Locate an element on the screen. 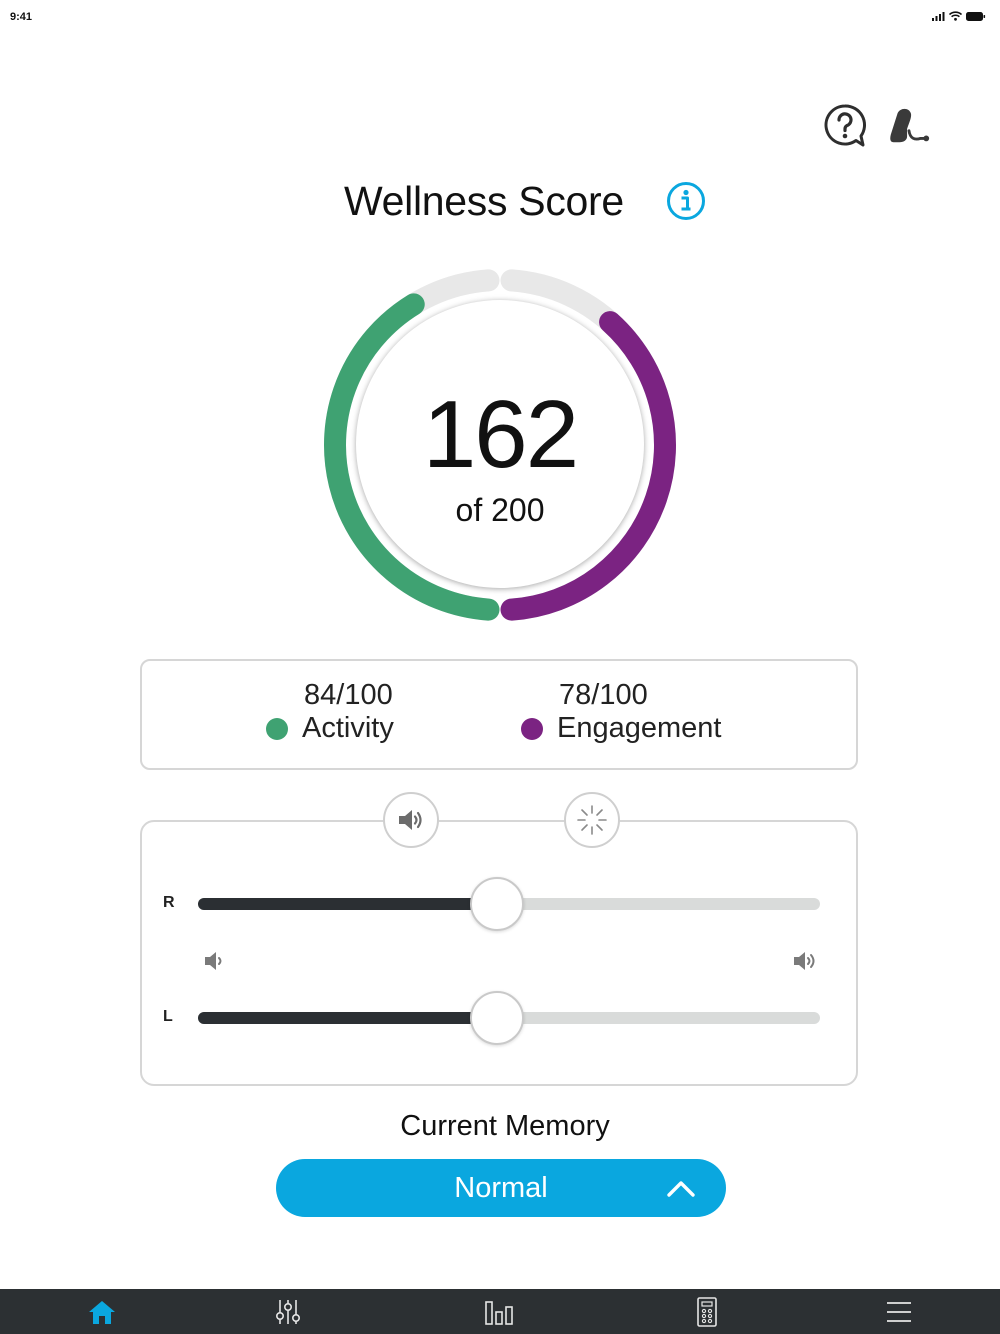  right-side-label: R is located at coordinates (169, 902).